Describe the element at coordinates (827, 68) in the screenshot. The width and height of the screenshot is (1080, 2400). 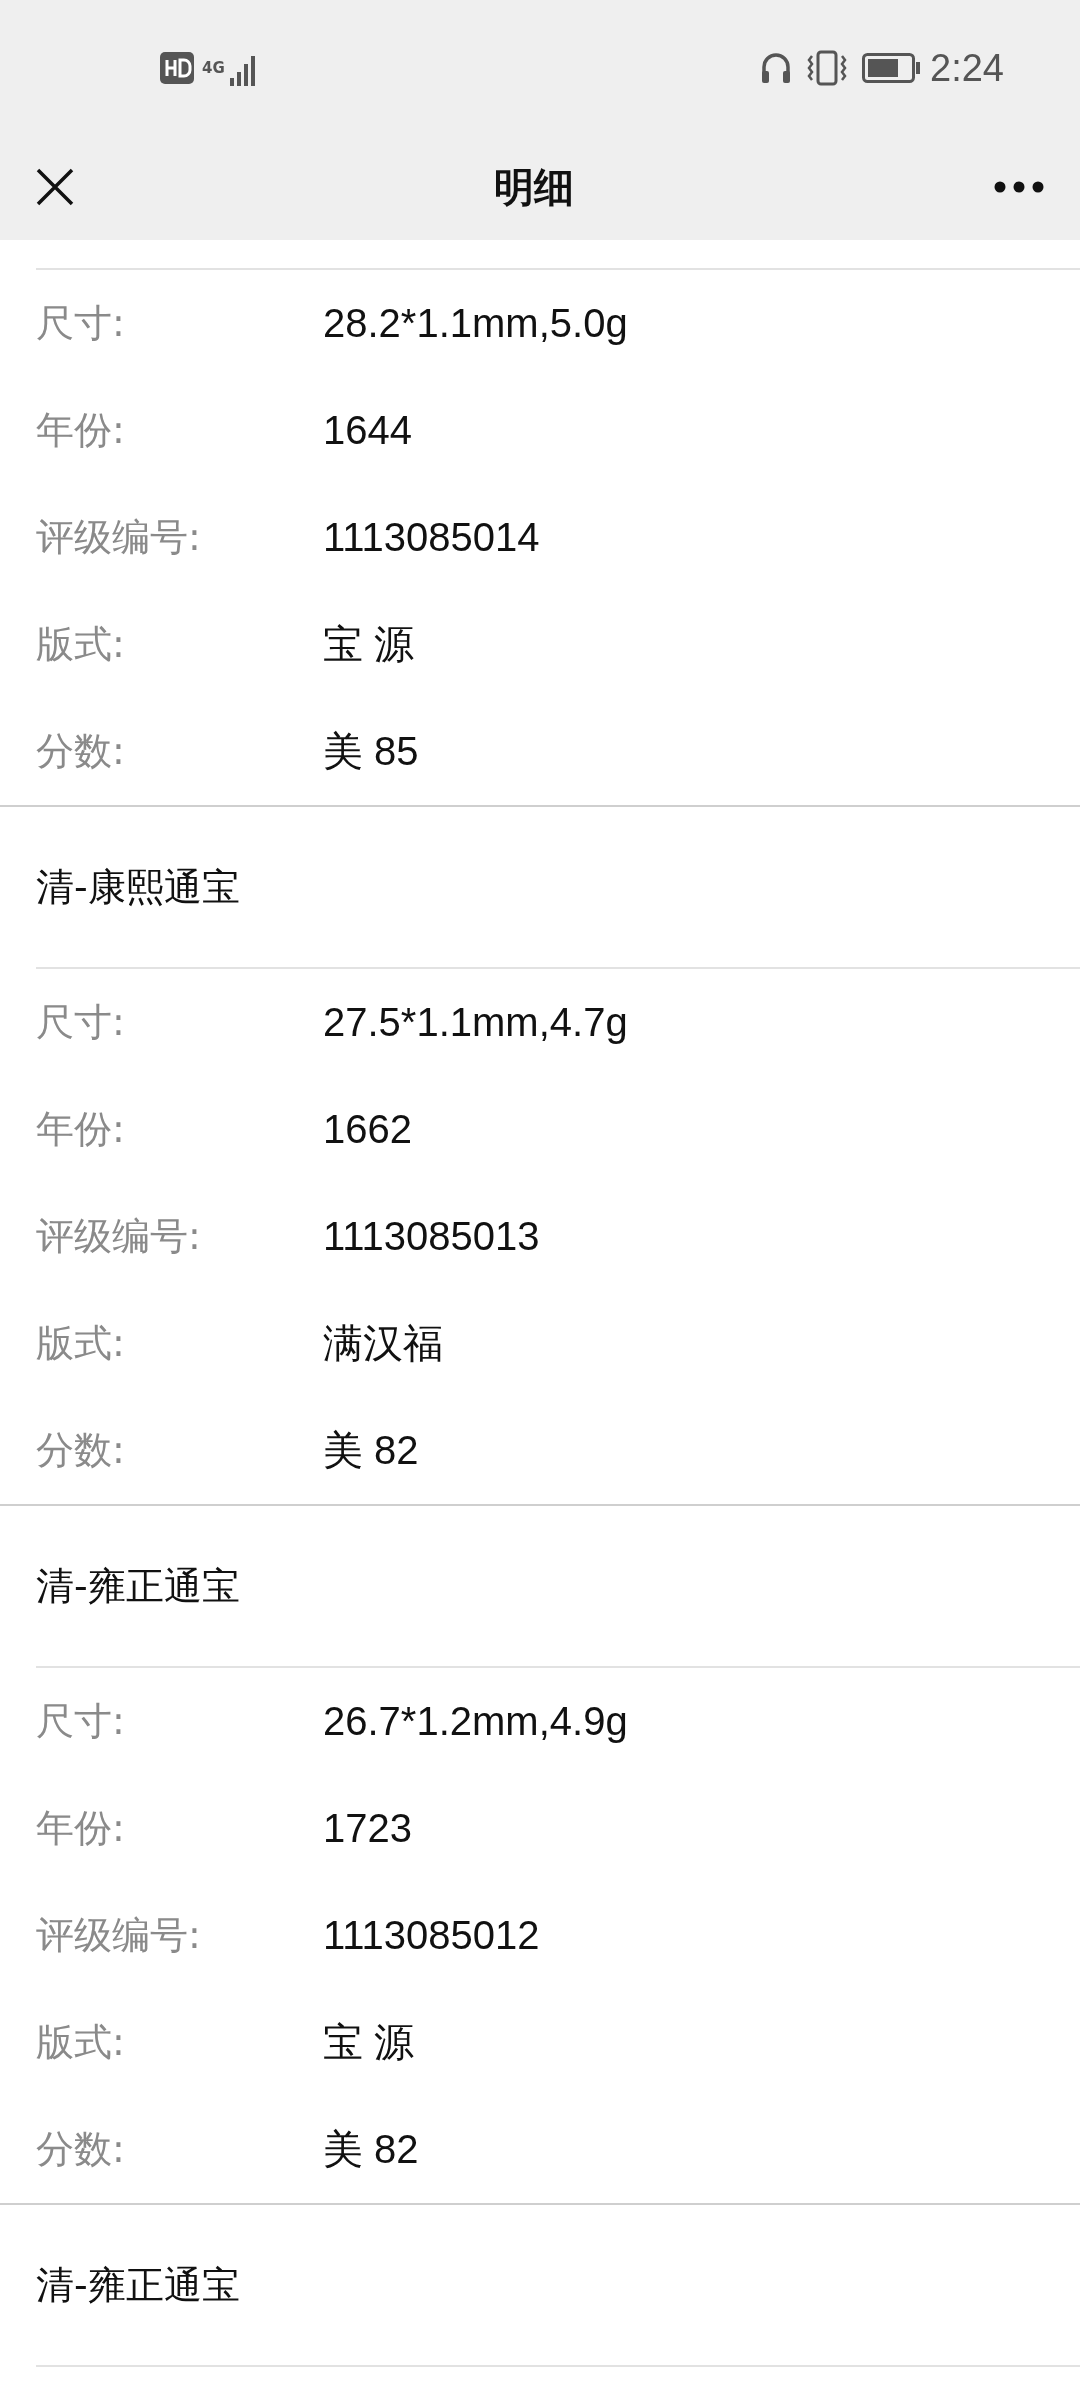
I see `vibrate-icon` at that location.